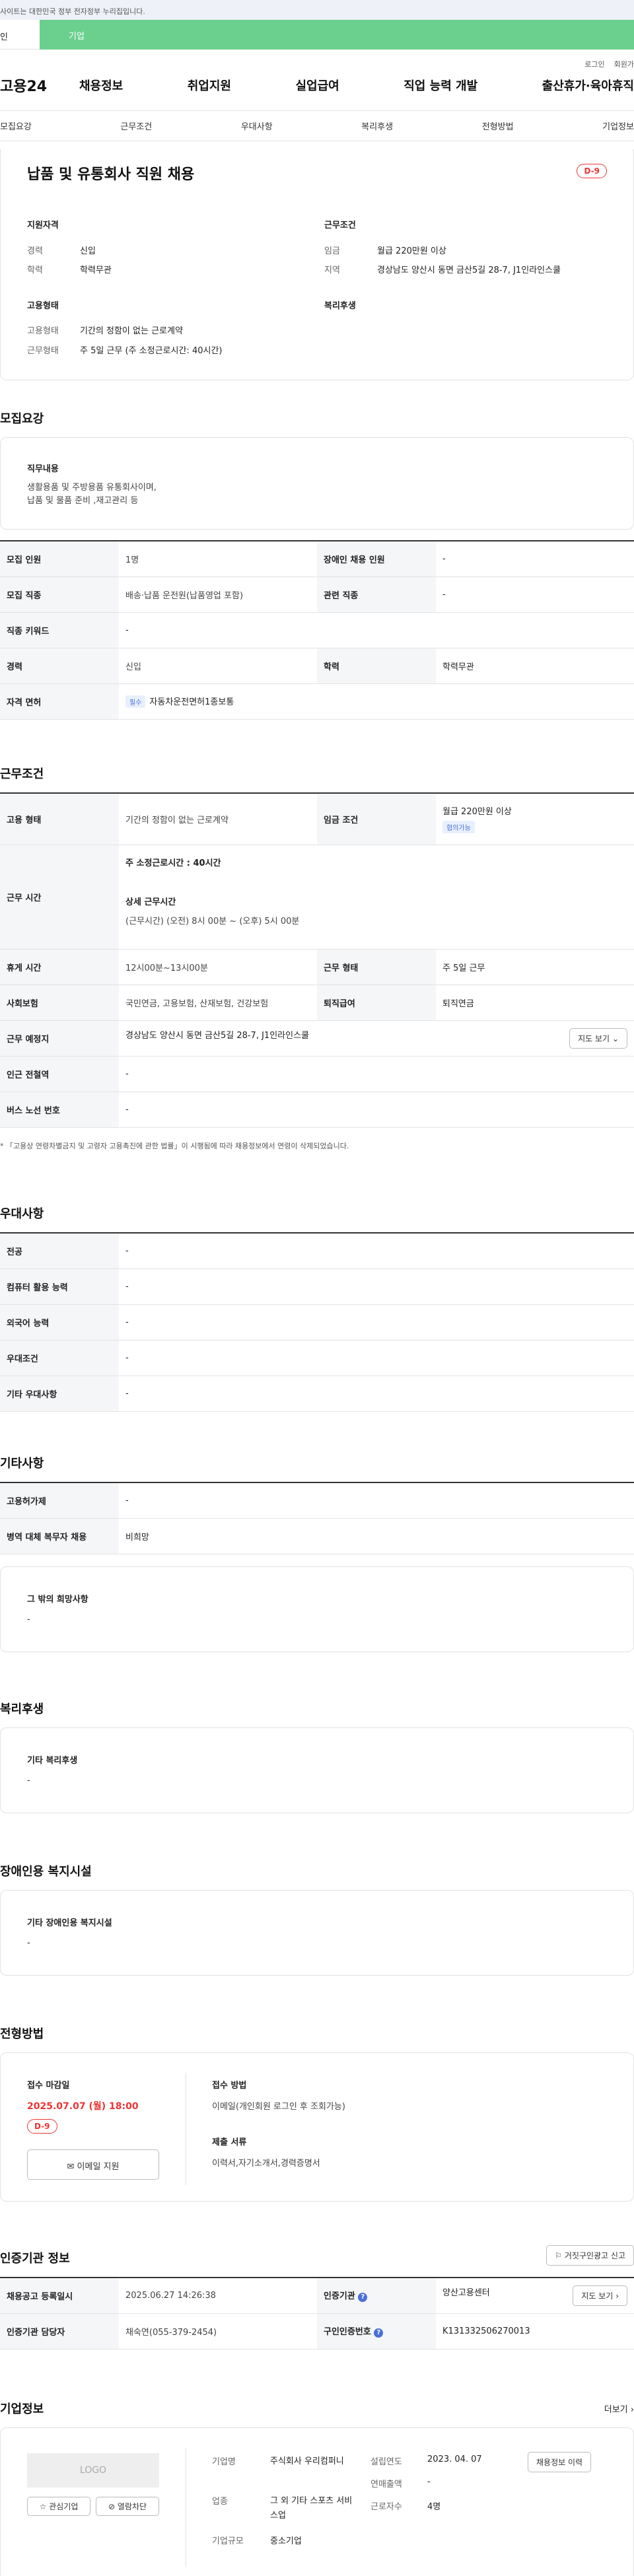 The width and height of the screenshot is (634, 2576). What do you see at coordinates (22, 419) in the screenshot?
I see `recruit-heading: 모집요강` at bounding box center [22, 419].